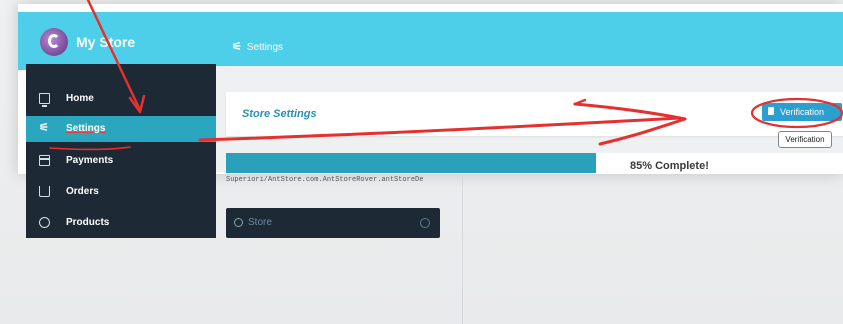 The image size is (843, 324). Describe the element at coordinates (44, 128) in the screenshot. I see `settings-icon: ⚟` at that location.